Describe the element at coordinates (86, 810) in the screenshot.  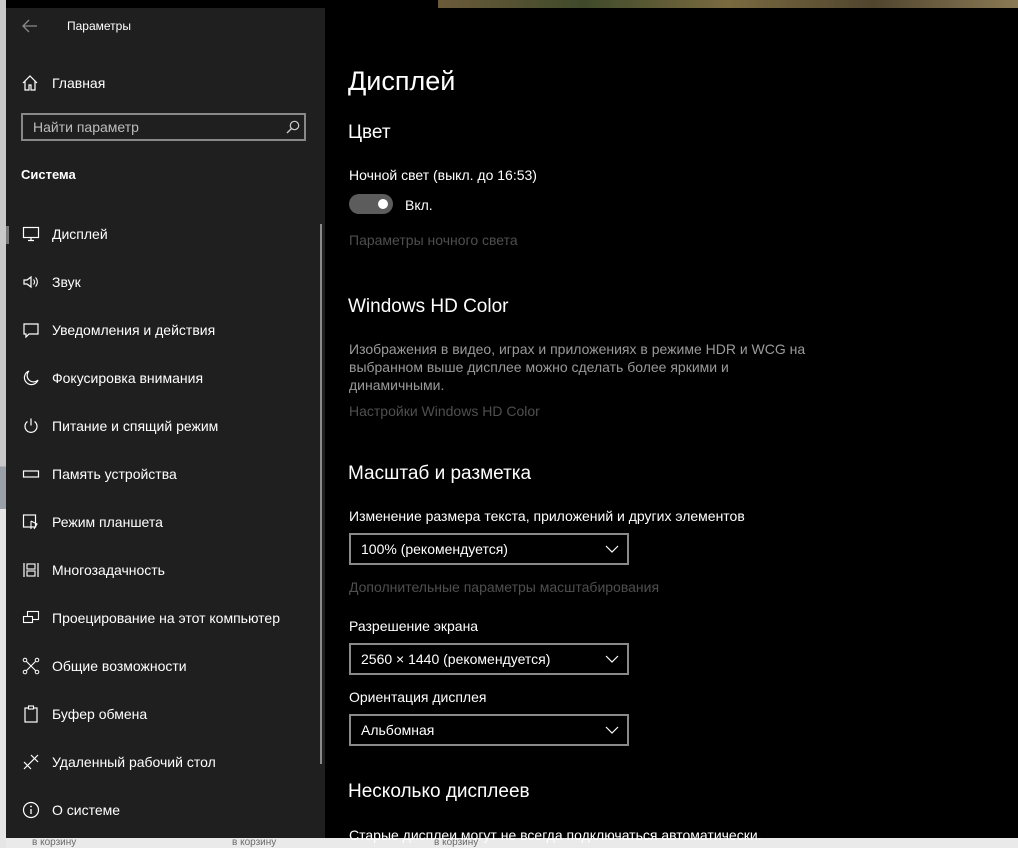
I see `sidebar-item-label: О системе` at that location.